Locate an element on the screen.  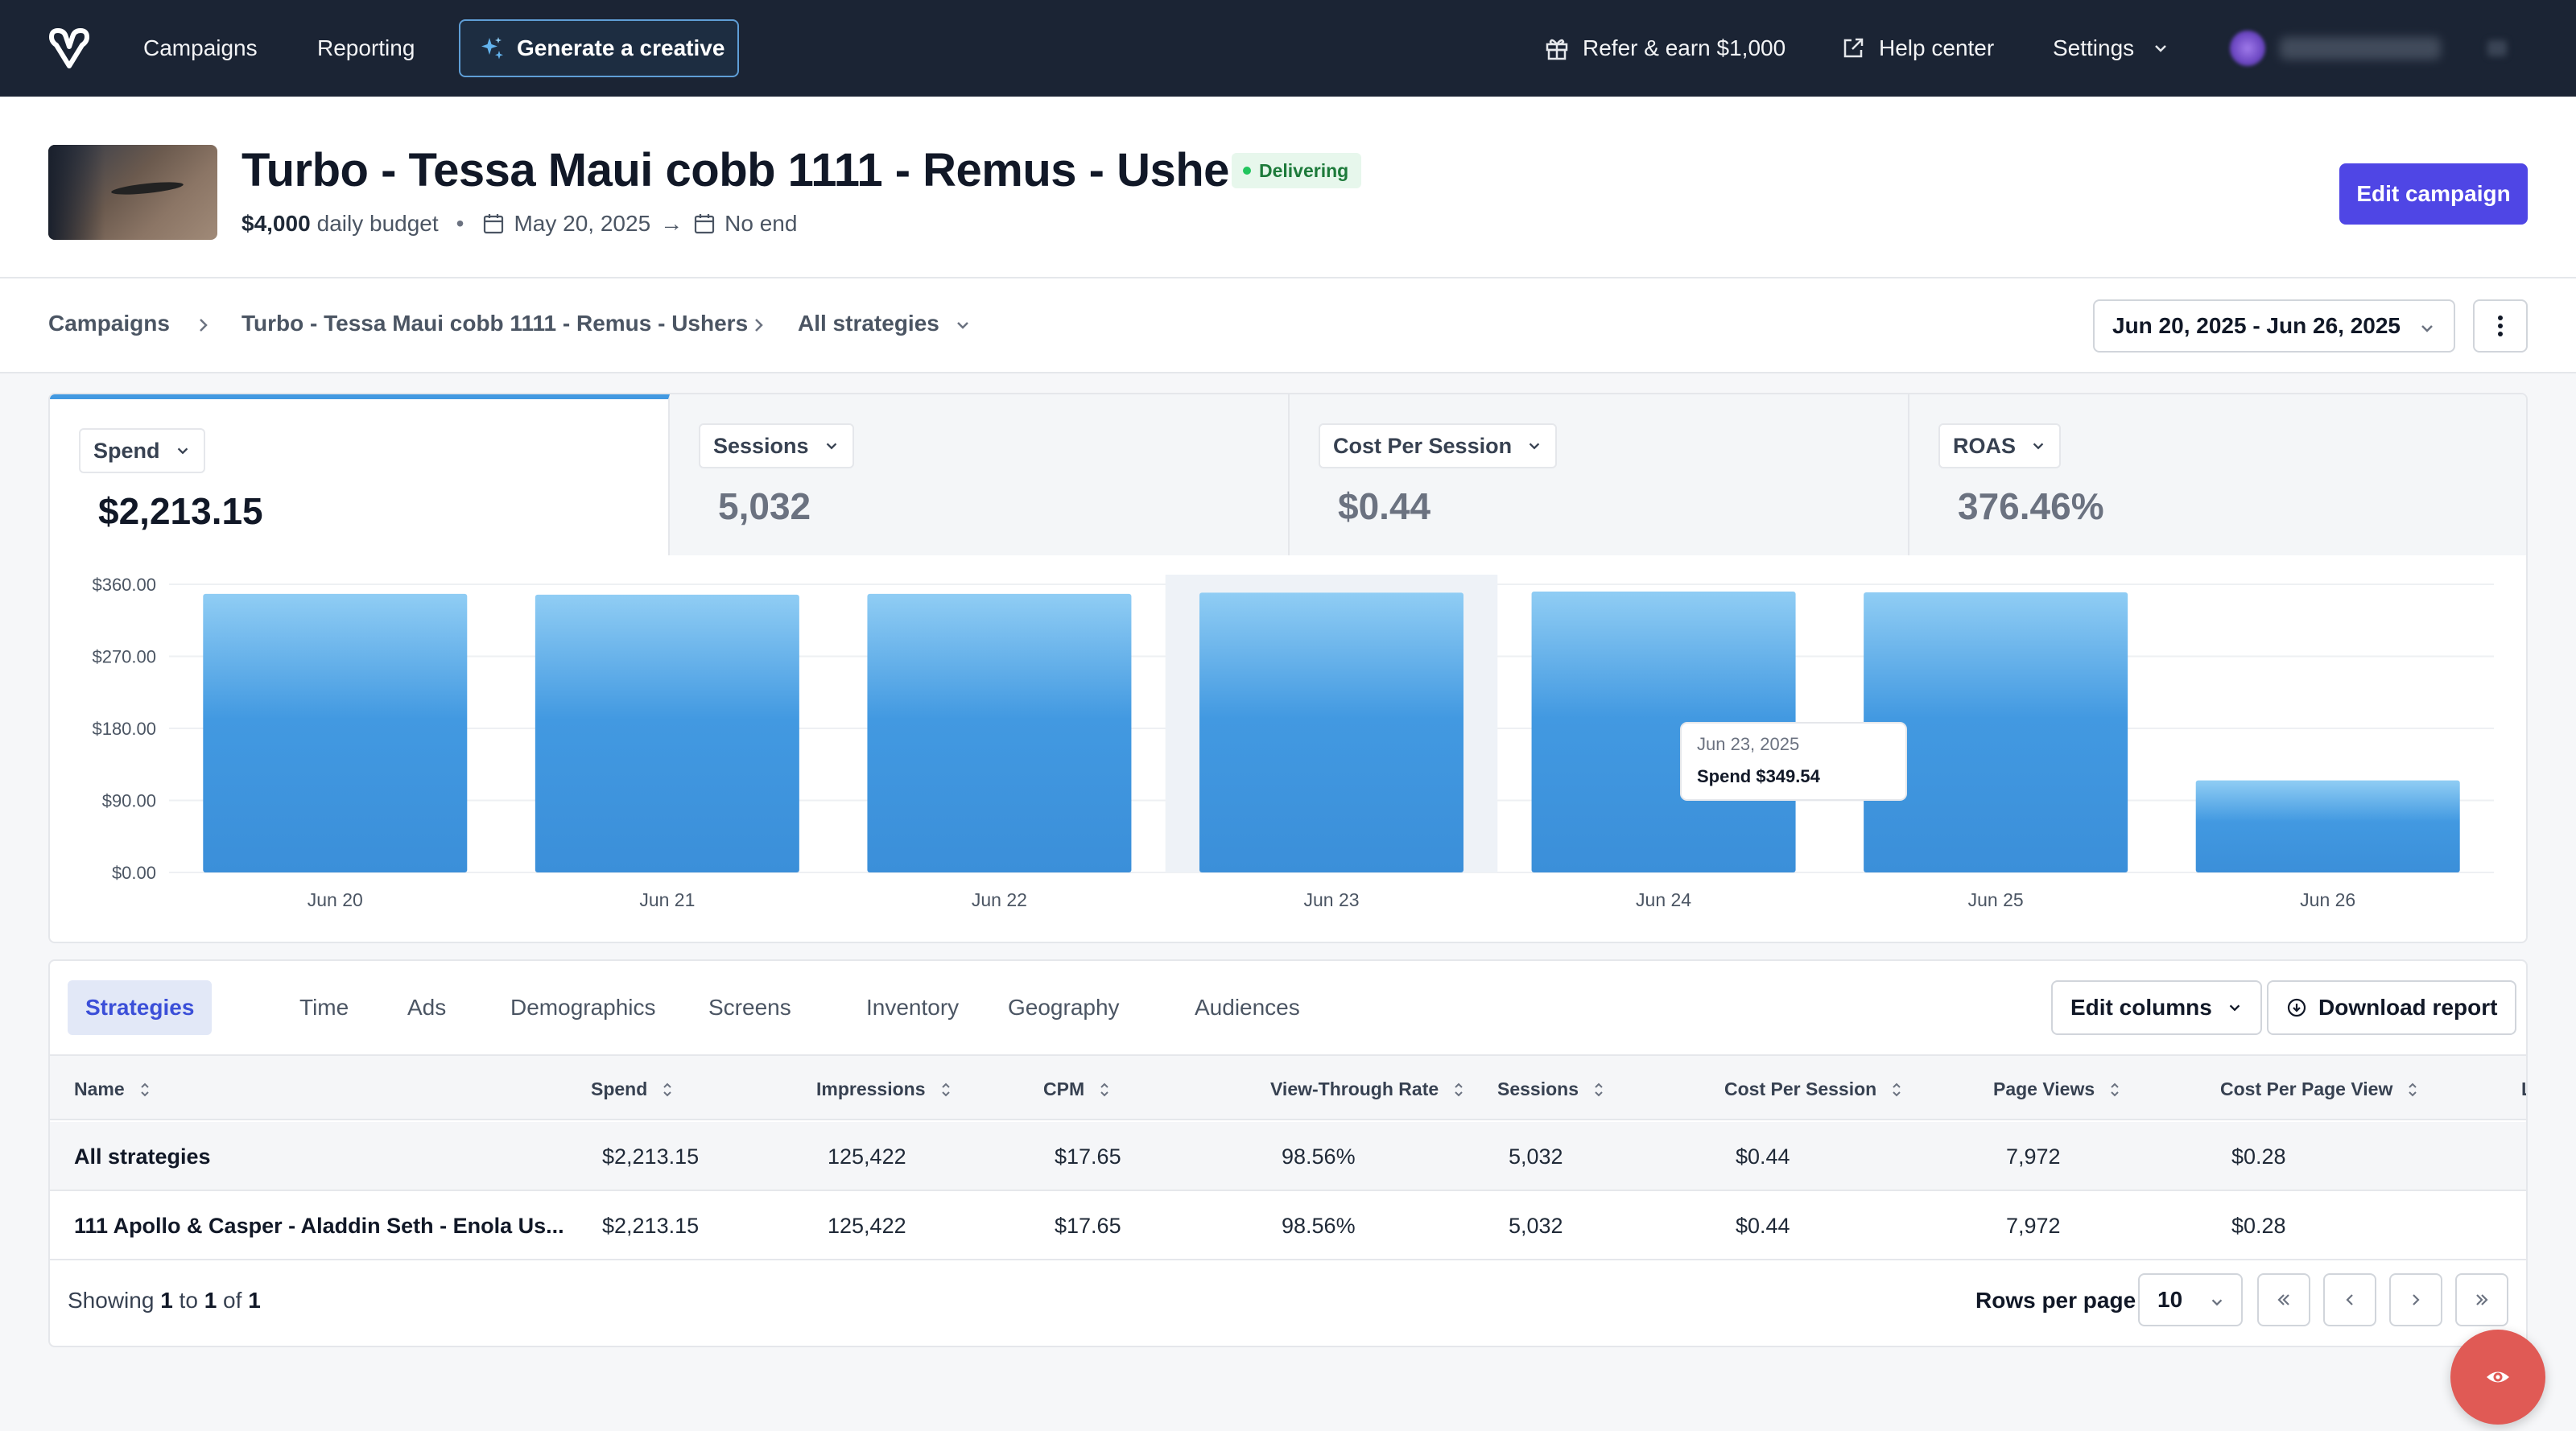
next-page-button is located at coordinates (2415, 1299).